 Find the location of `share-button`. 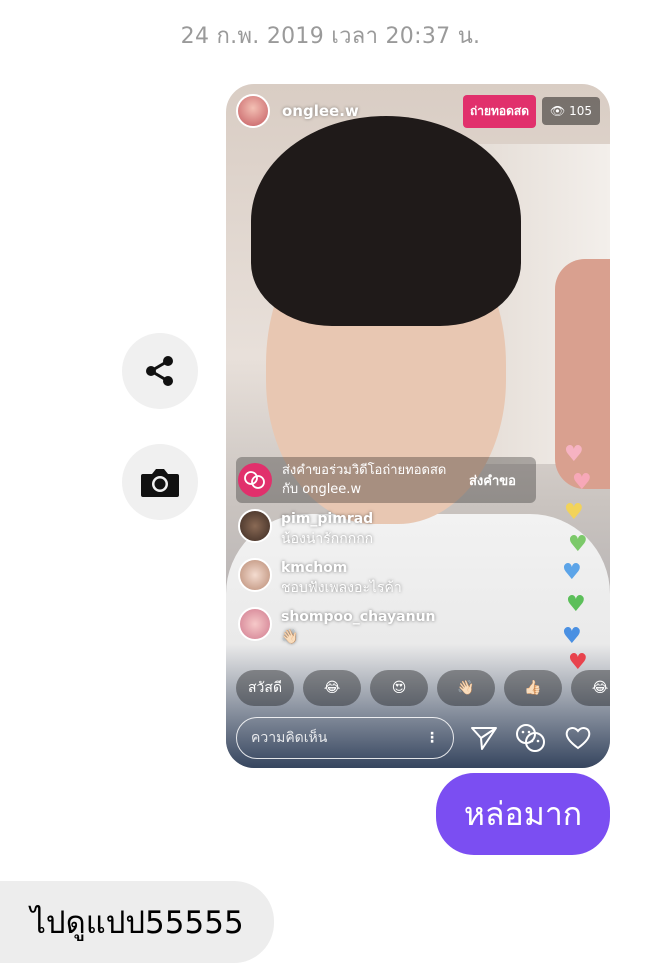

share-button is located at coordinates (160, 371).